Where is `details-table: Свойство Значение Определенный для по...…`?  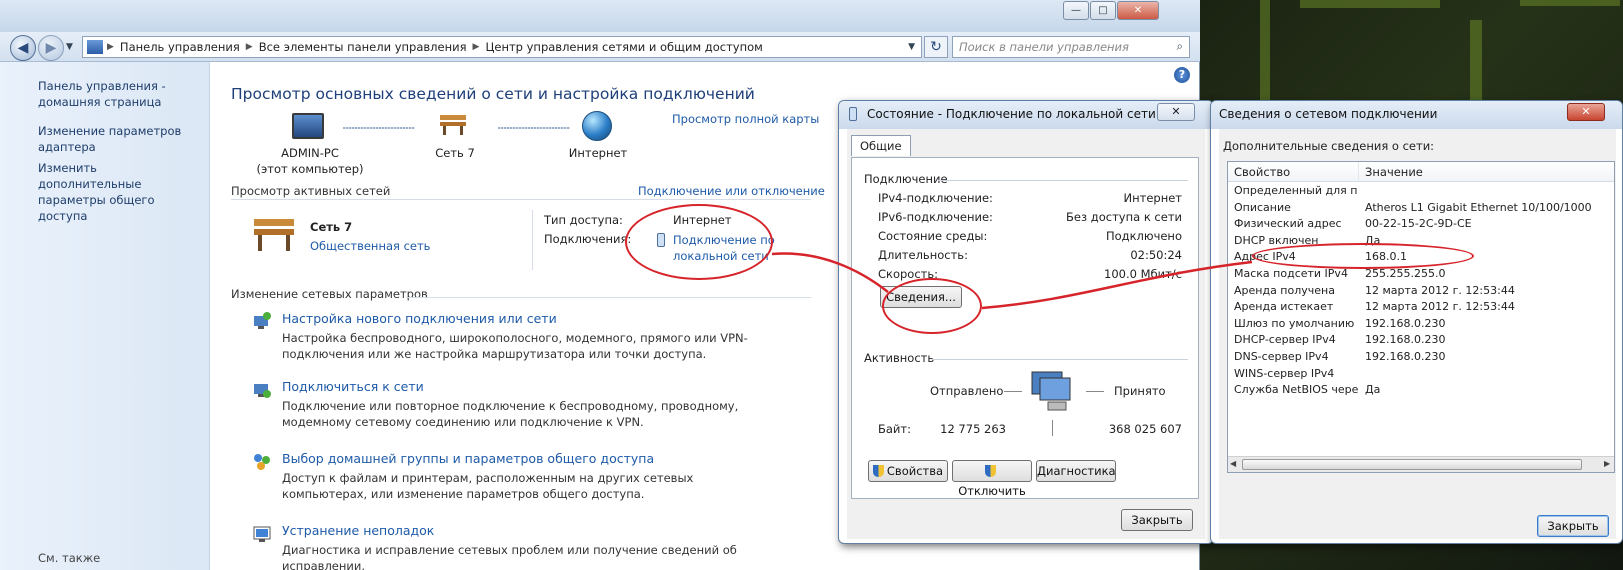 details-table: Свойство Значение Определенный для по...… is located at coordinates (1421, 317).